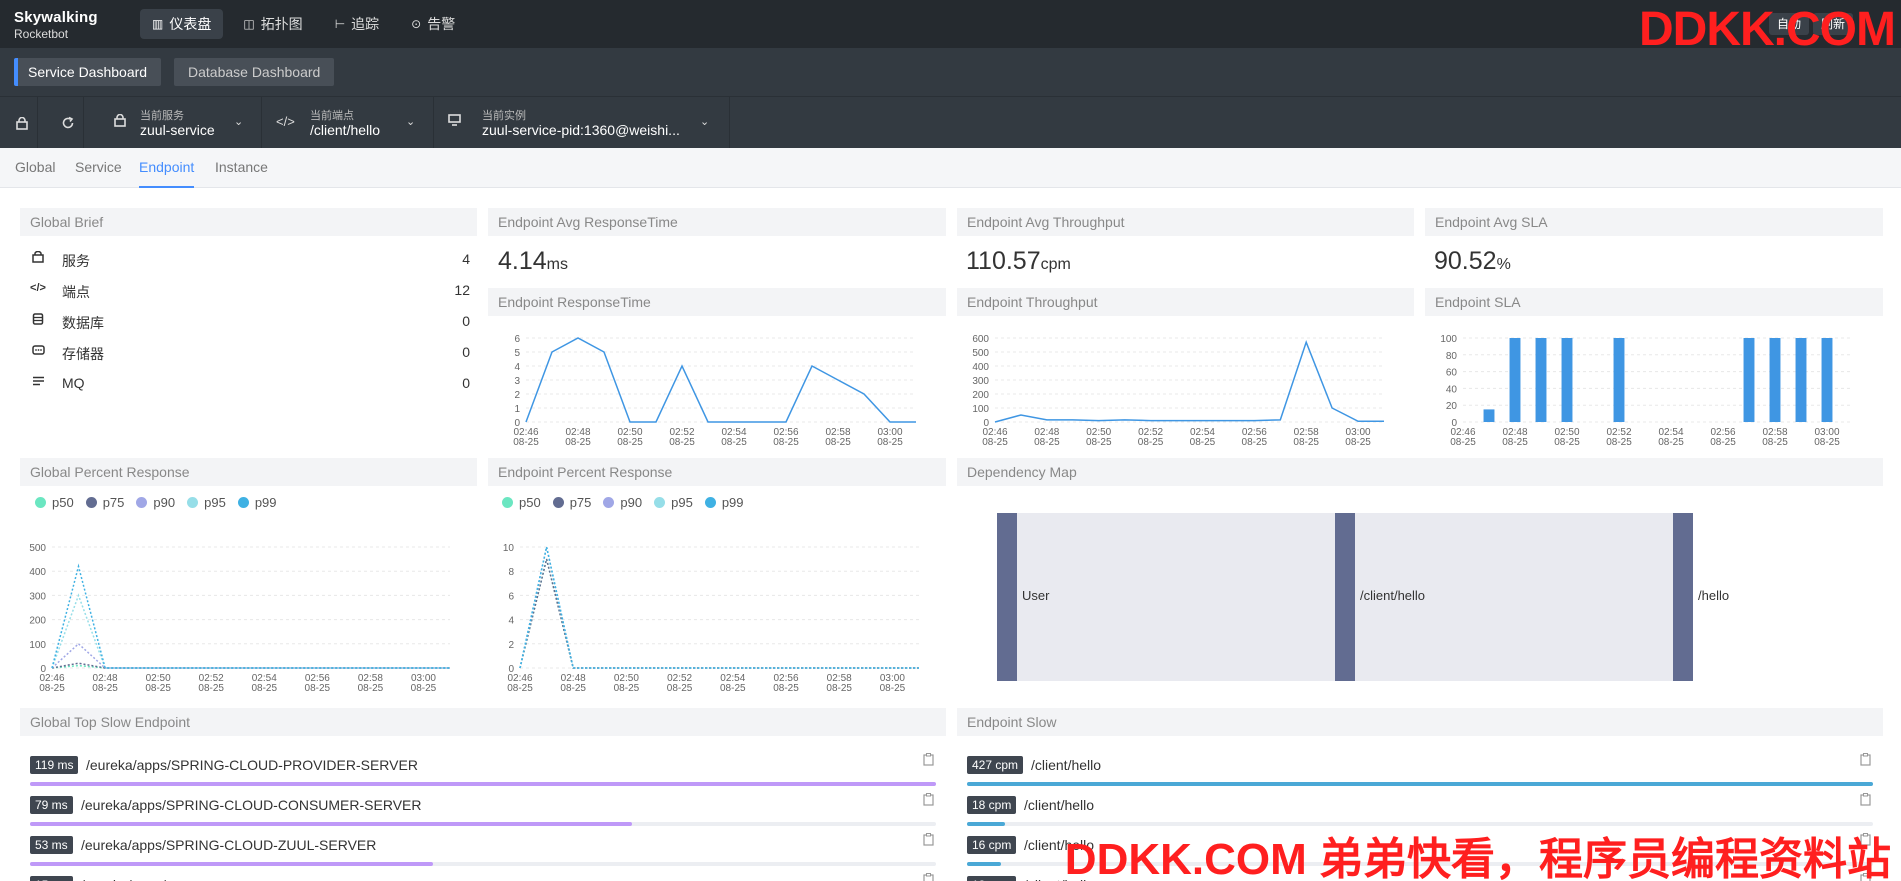  What do you see at coordinates (1683, 597) in the screenshot?
I see `dependency-node-hello` at bounding box center [1683, 597].